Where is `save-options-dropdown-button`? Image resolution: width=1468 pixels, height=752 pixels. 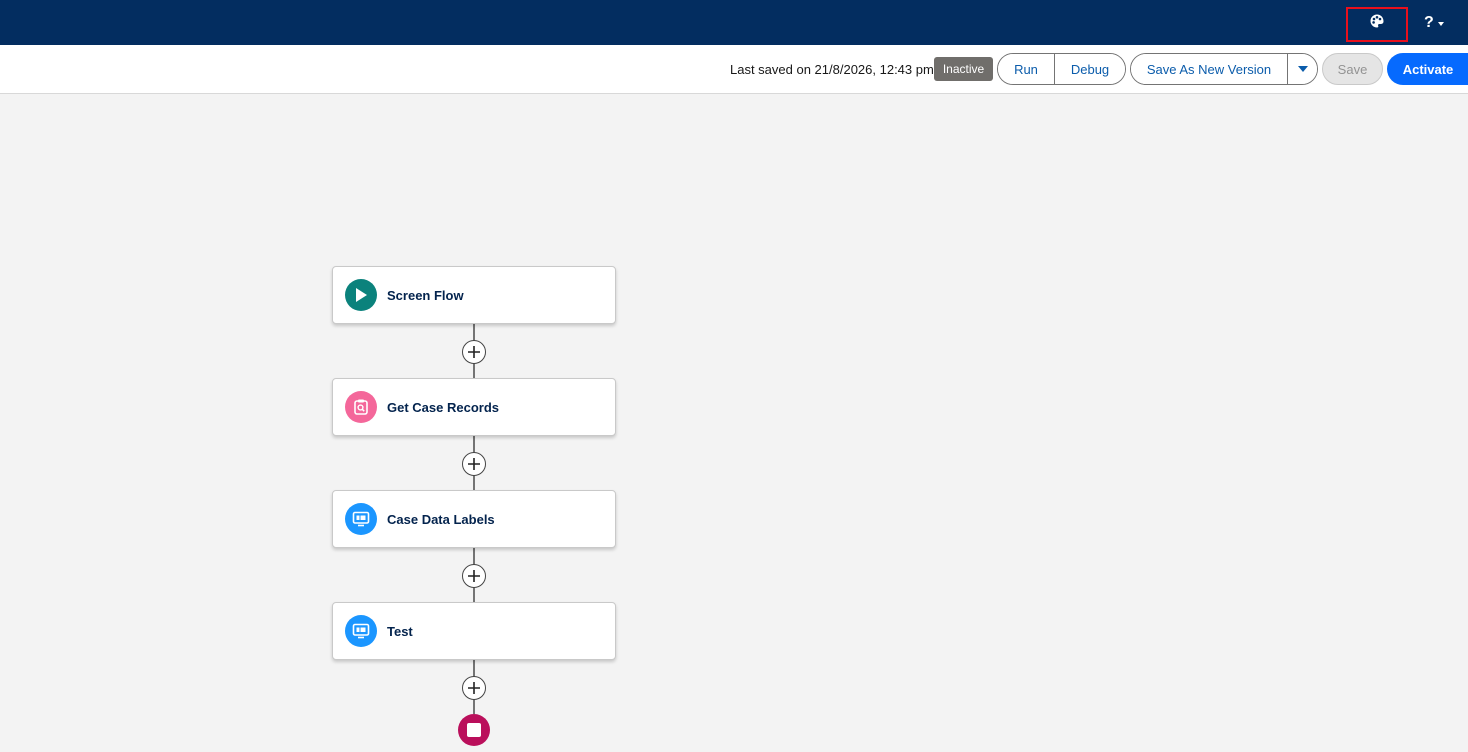 save-options-dropdown-button is located at coordinates (1302, 69).